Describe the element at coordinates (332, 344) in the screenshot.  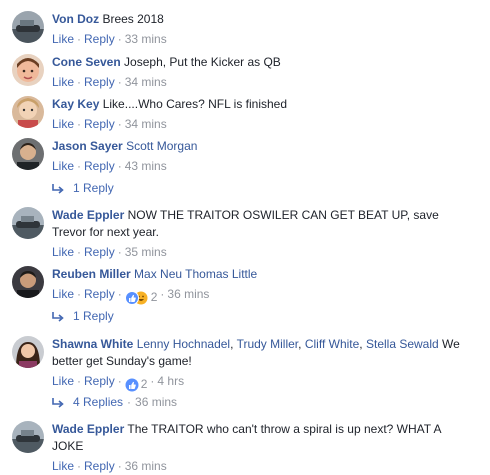
I see `mention-link: Cliff White` at that location.